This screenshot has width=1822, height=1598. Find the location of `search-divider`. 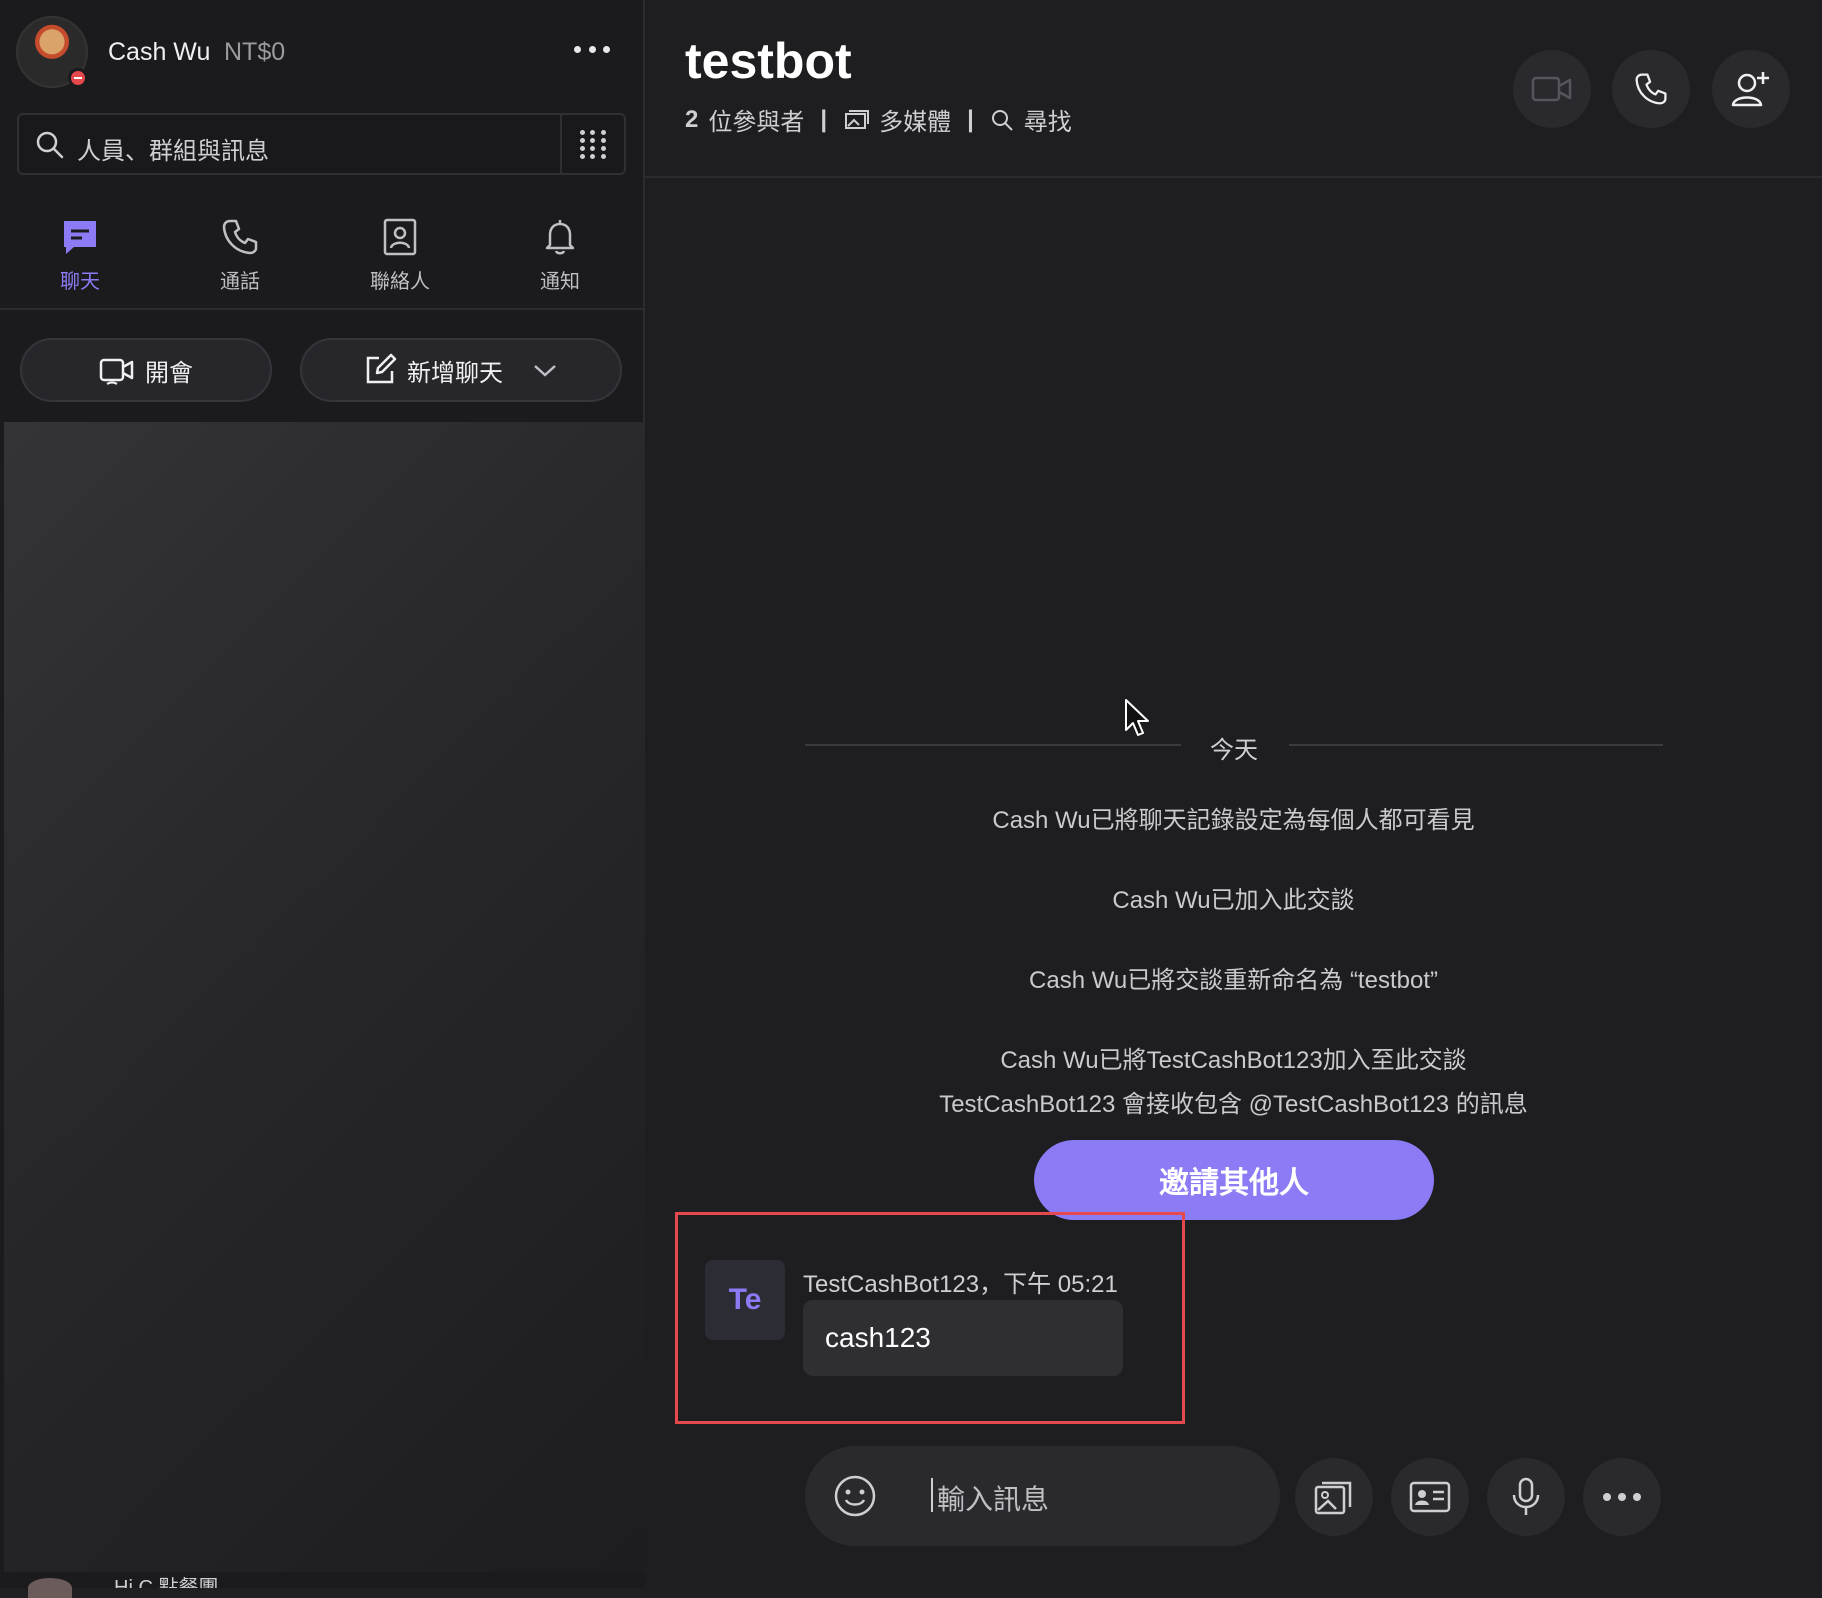

search-divider is located at coordinates (561, 144).